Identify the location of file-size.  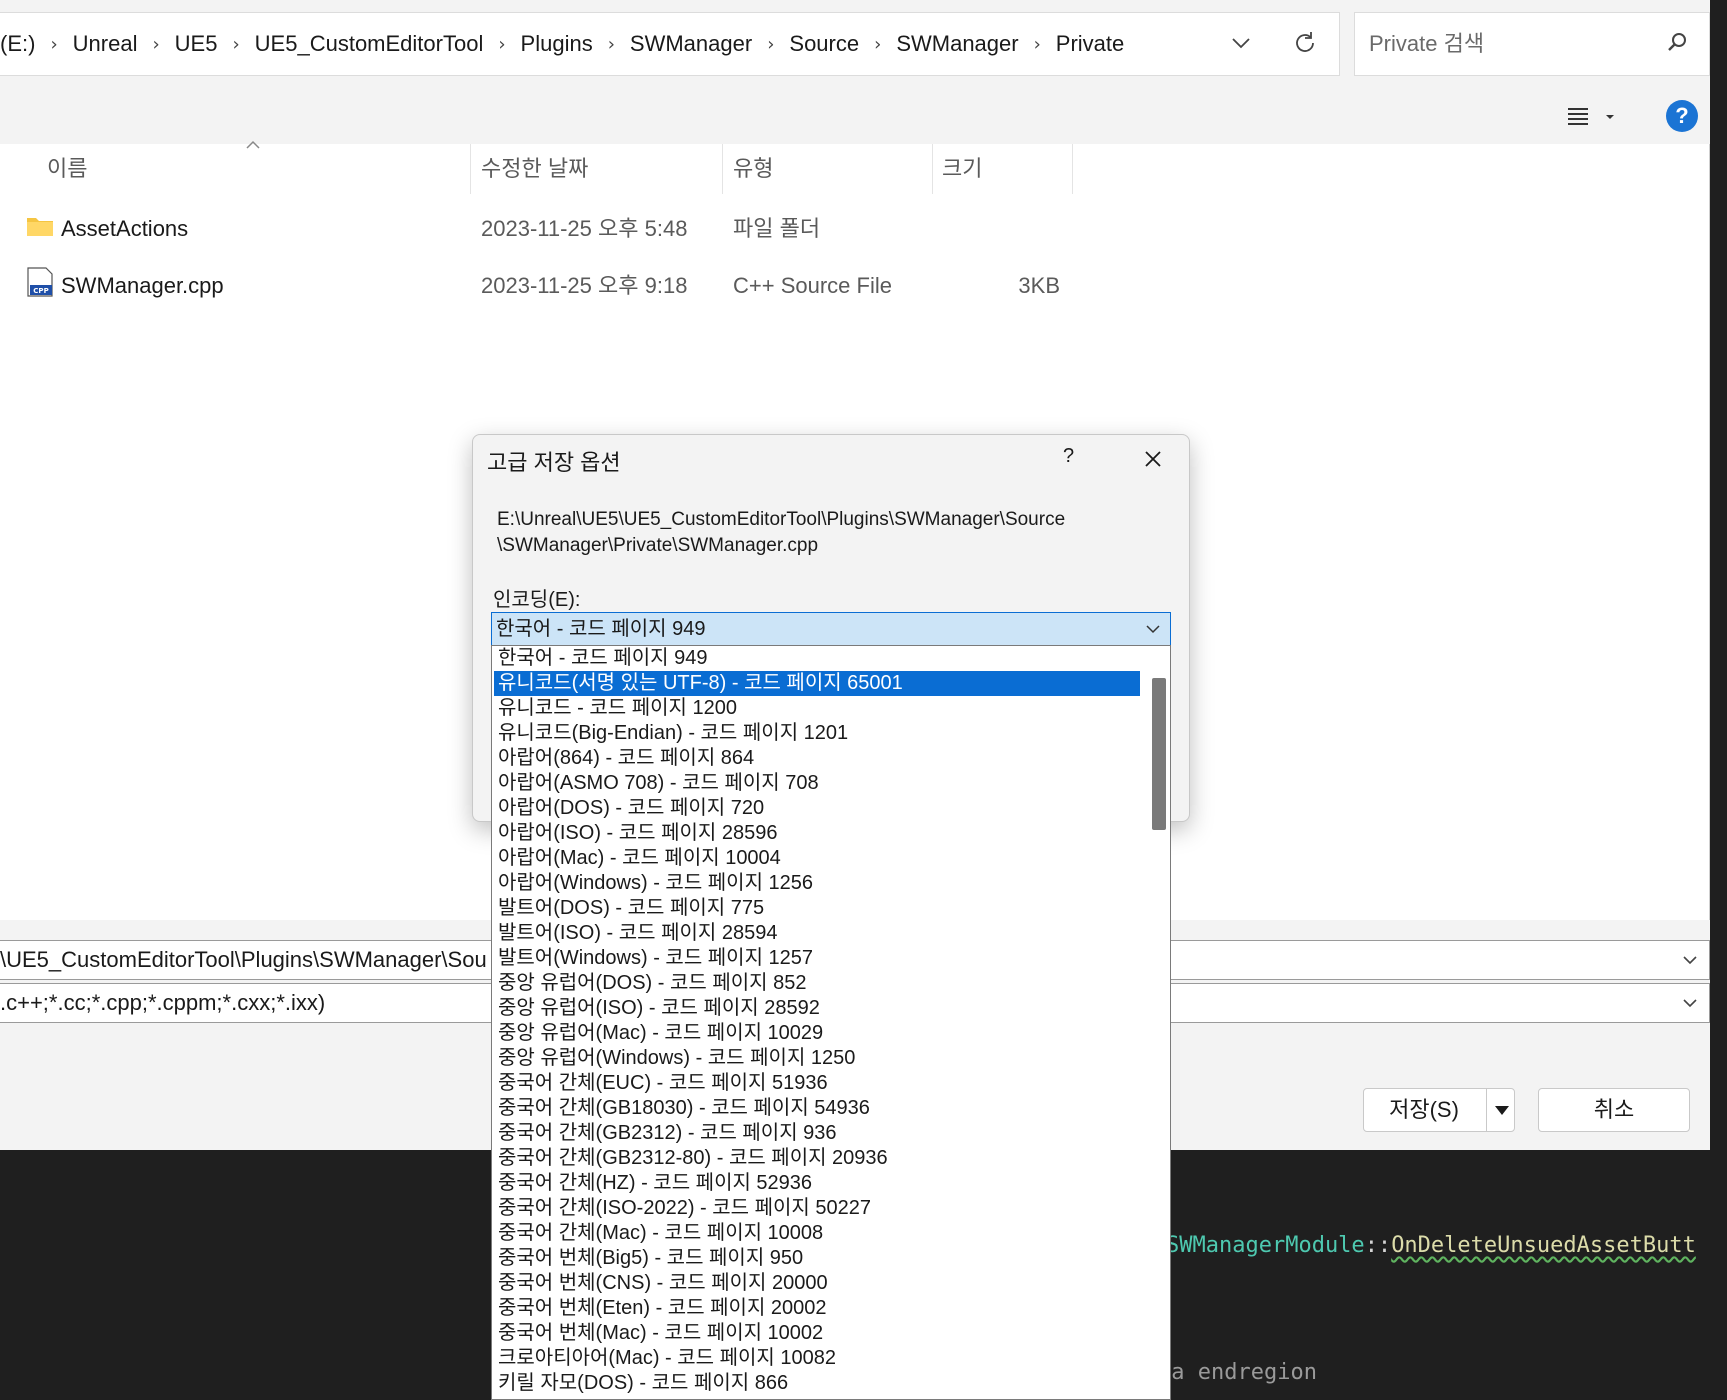
(1000, 229).